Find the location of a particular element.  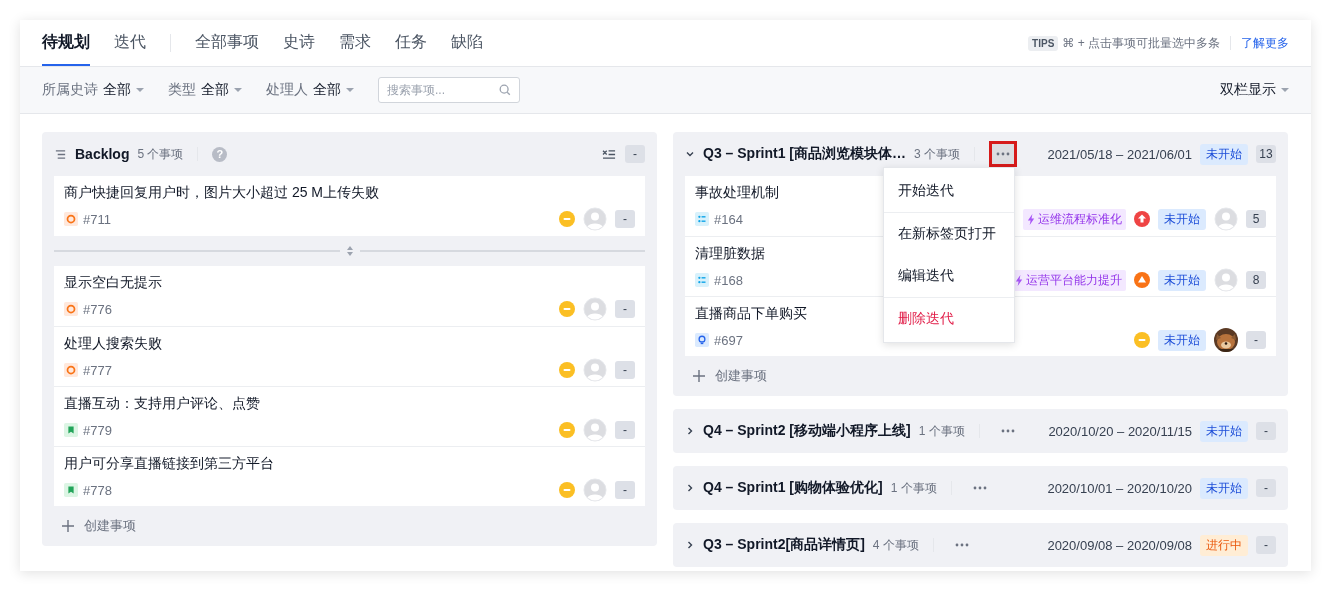

issue-title: 处理人搜索失败 is located at coordinates (113, 344).